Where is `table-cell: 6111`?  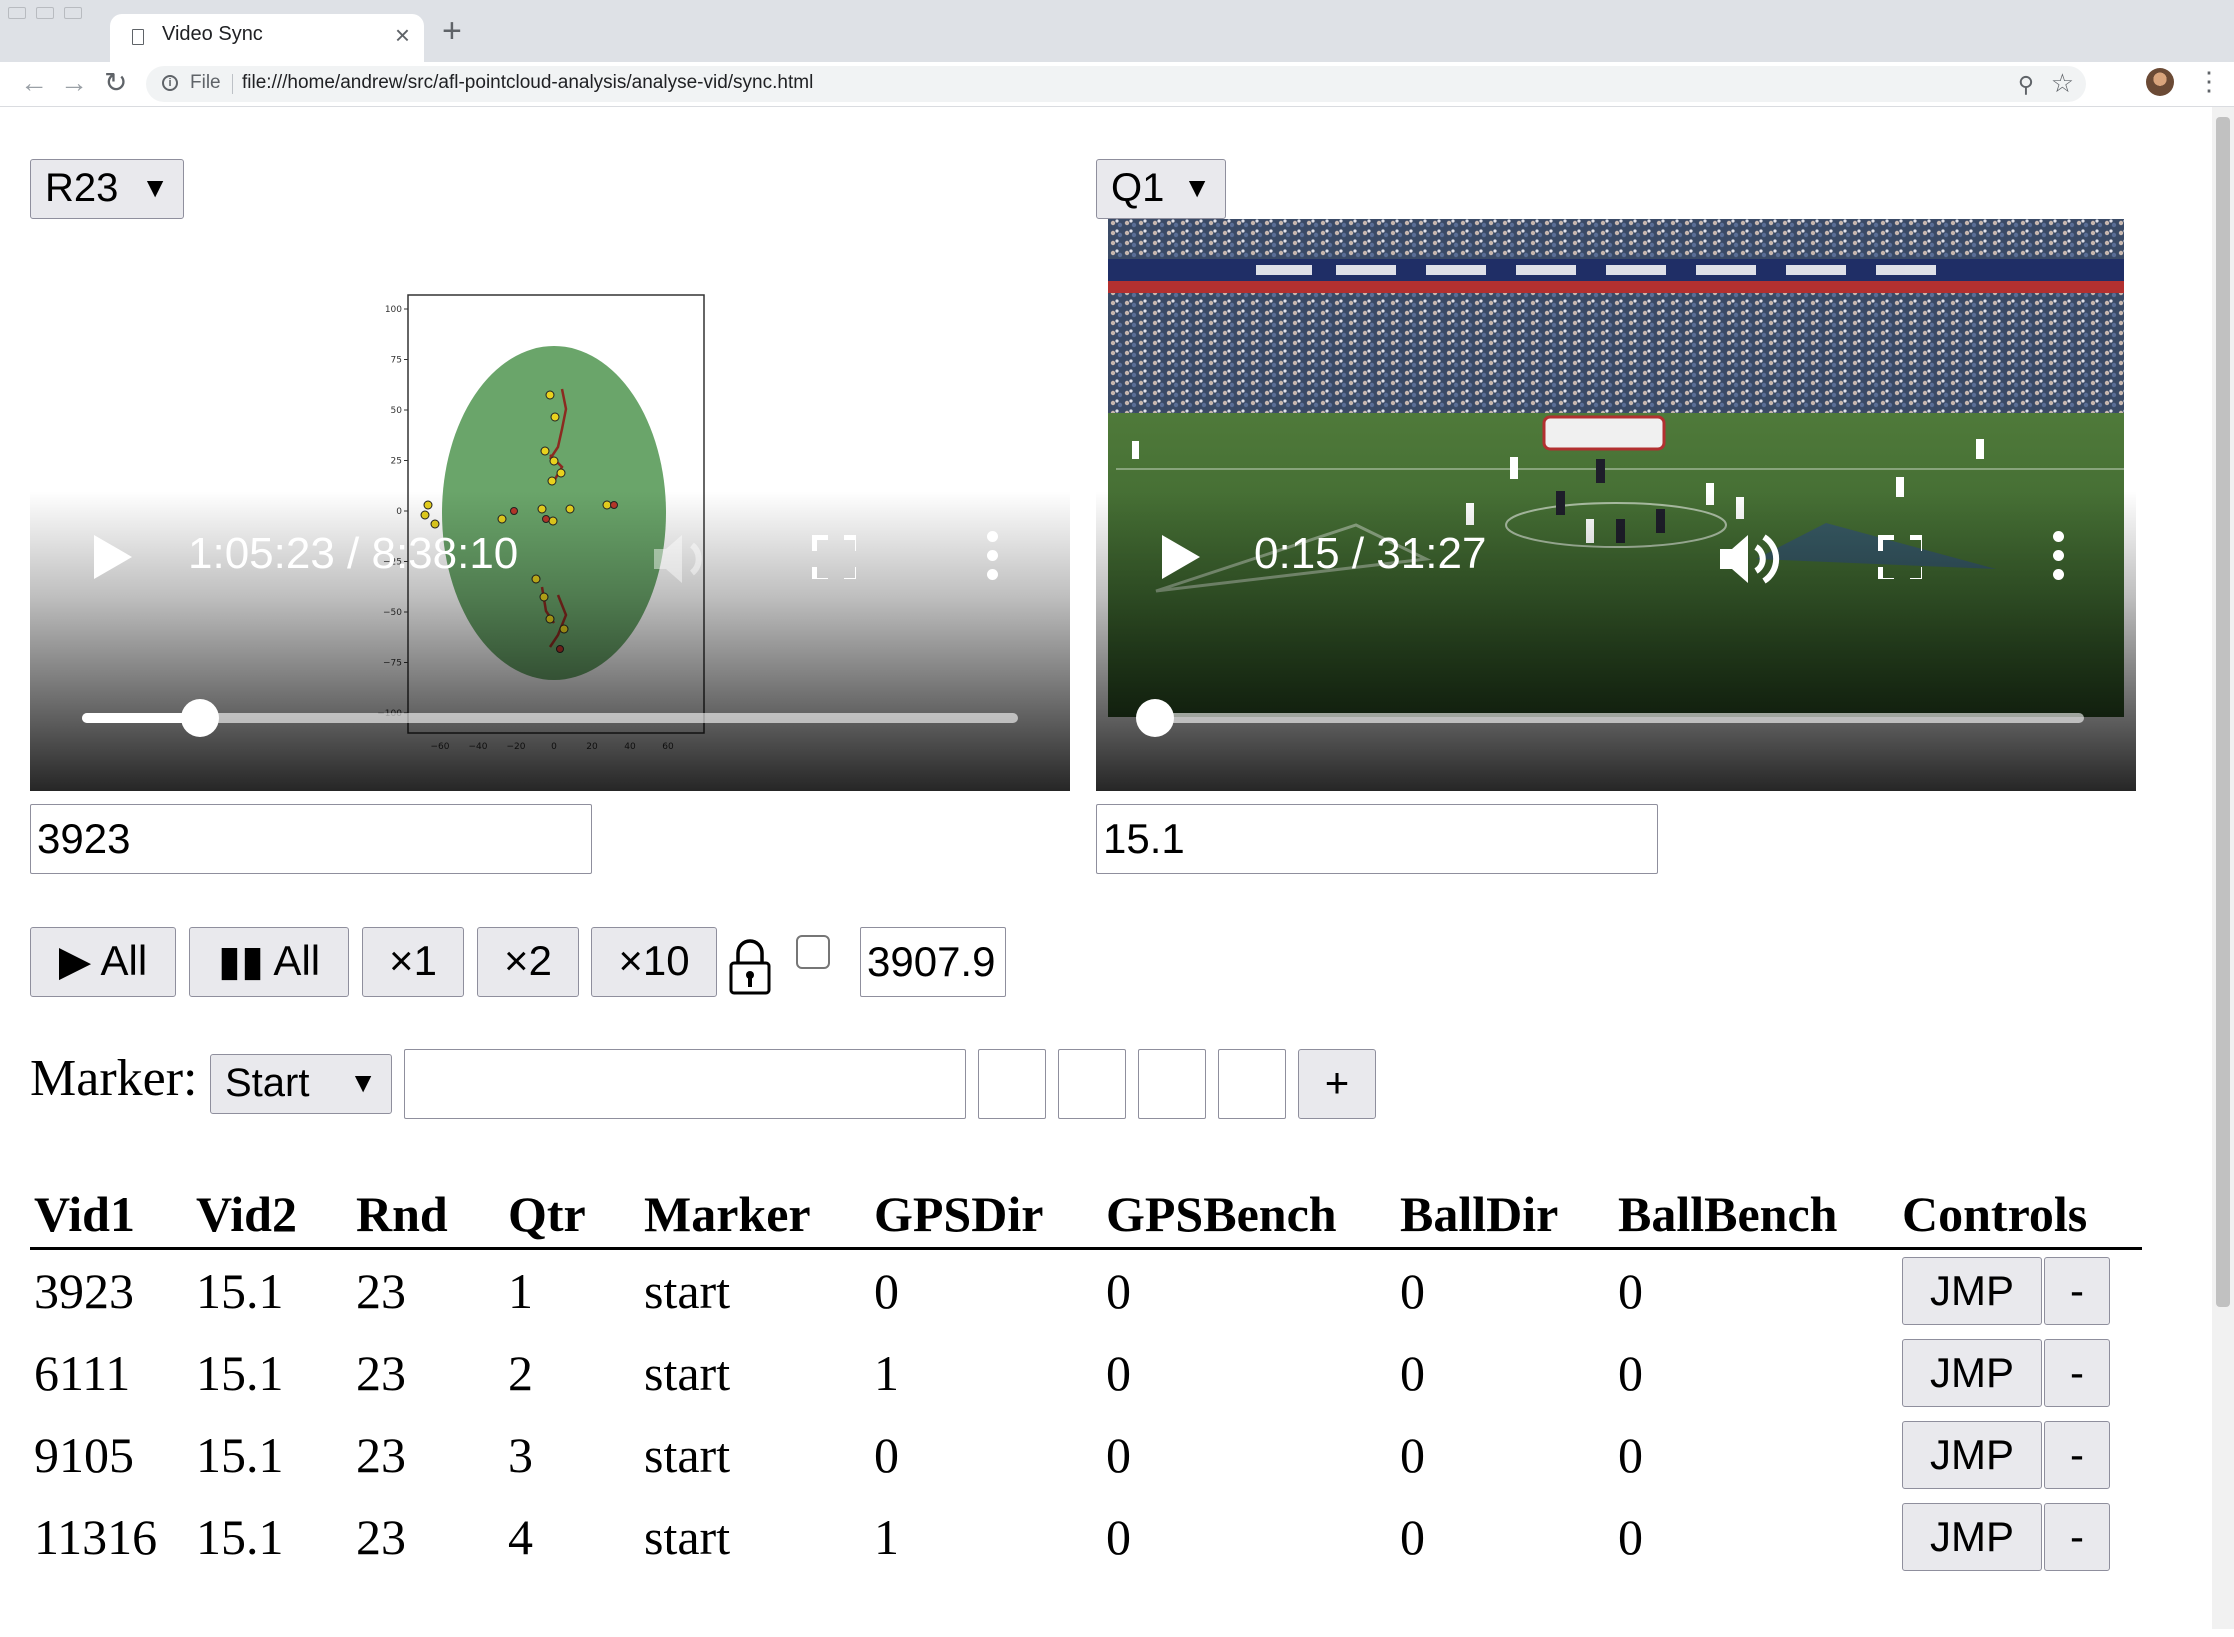
table-cell: 6111 is located at coordinates (82, 1373).